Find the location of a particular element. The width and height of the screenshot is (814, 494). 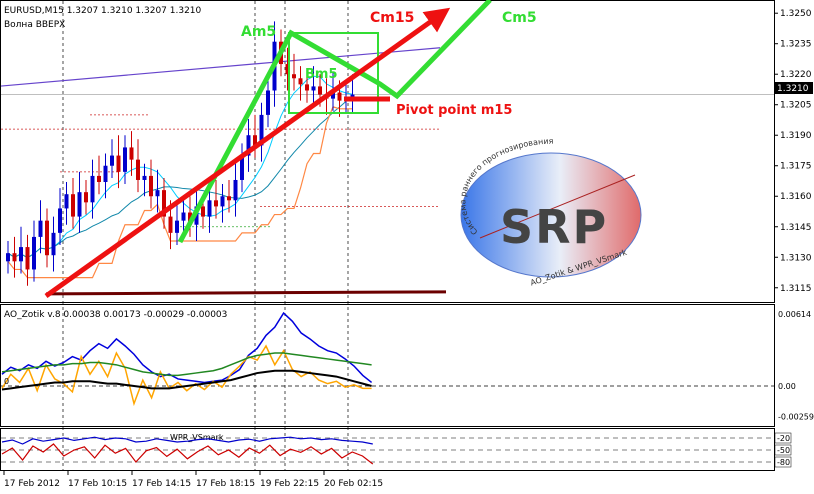

price-tick-label: 1.3190 is located at coordinates (796, 136).